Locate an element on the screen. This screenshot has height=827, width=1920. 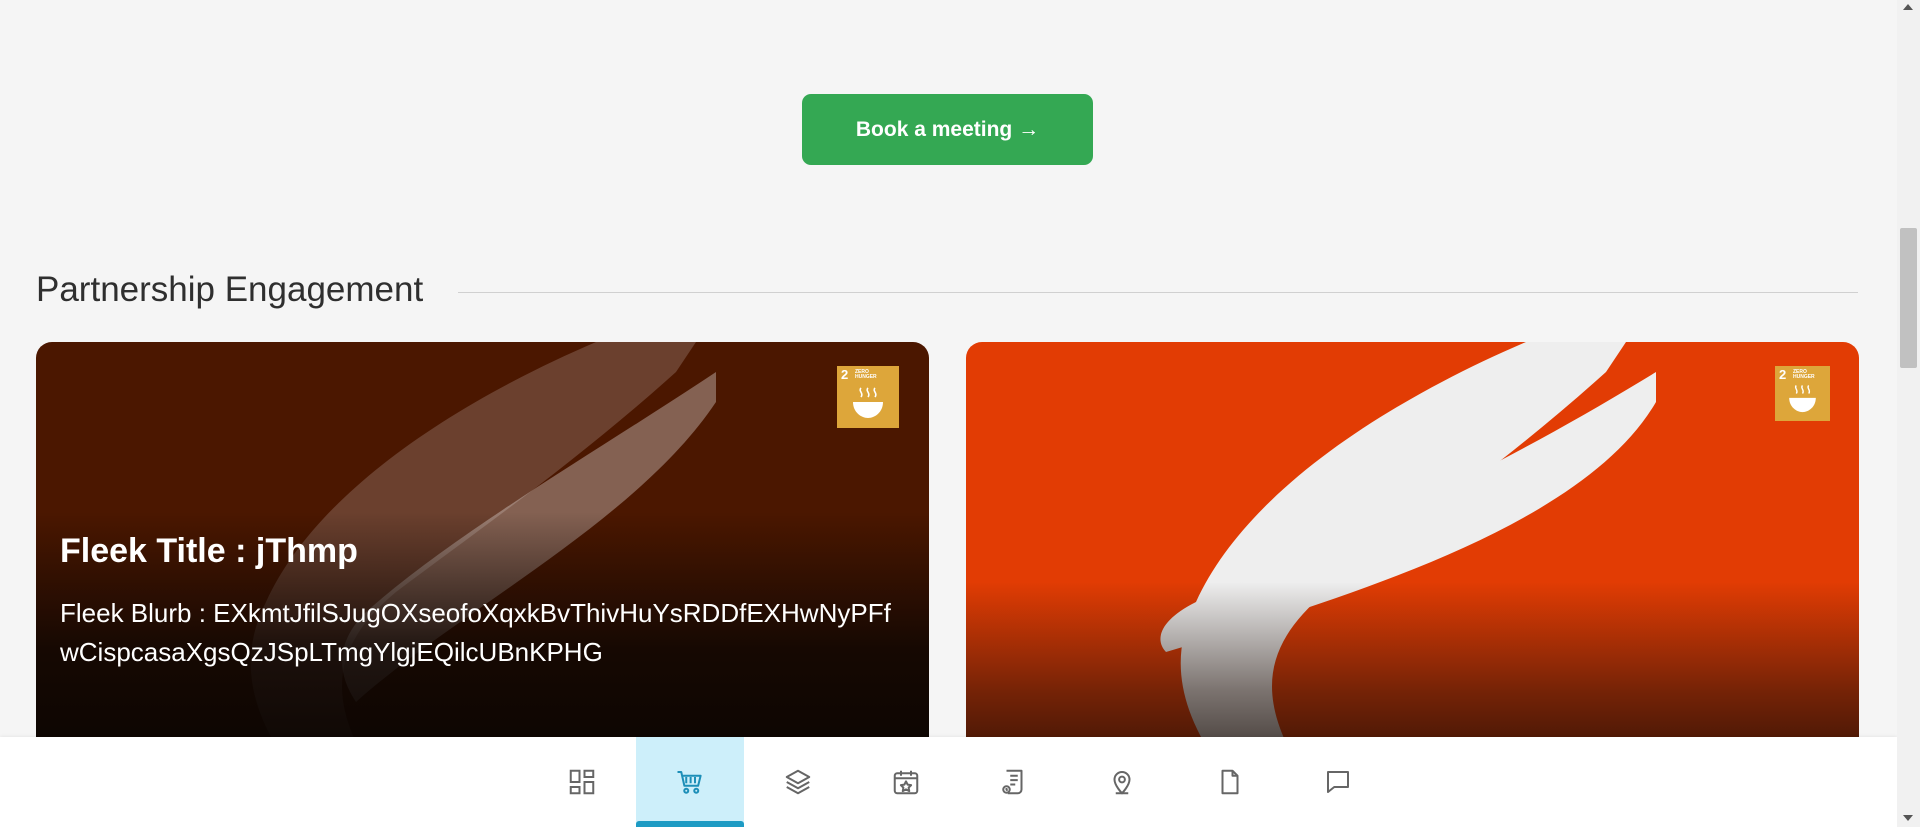
section-title: Partnership Engagement is located at coordinates (230, 289).